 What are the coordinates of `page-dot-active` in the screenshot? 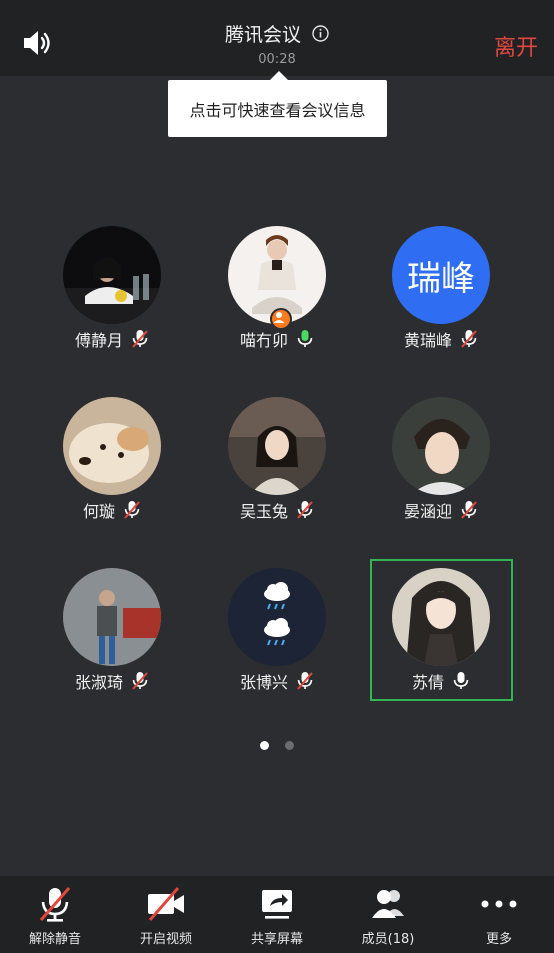 It's located at (265, 745).